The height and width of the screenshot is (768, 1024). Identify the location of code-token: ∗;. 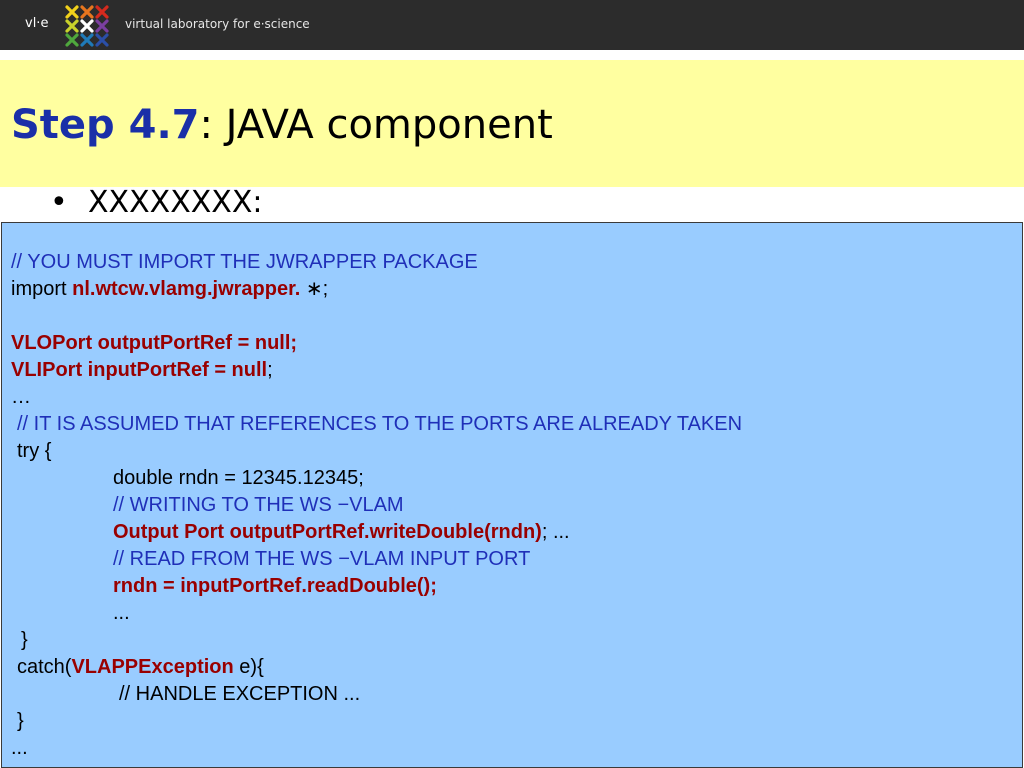
(317, 289).